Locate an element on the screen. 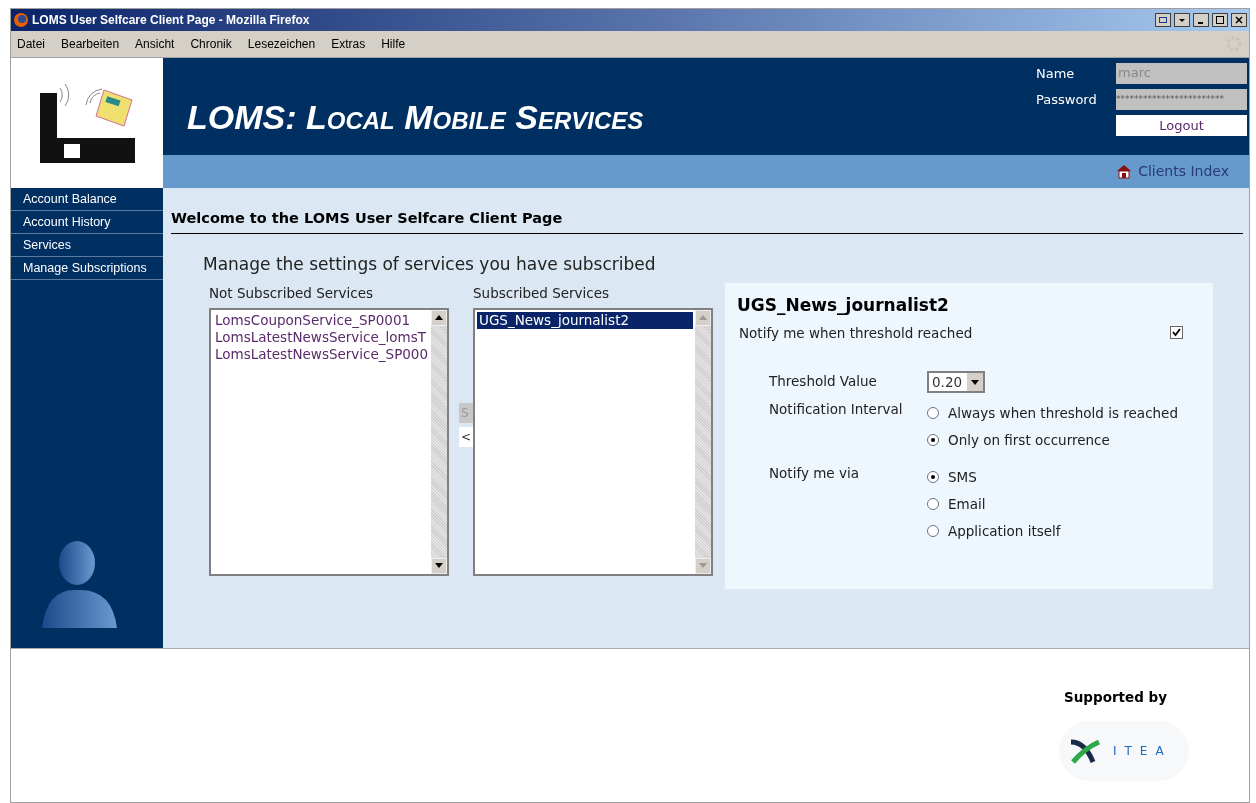 This screenshot has width=1256, height=803. browser-icon is located at coordinates (21, 20).